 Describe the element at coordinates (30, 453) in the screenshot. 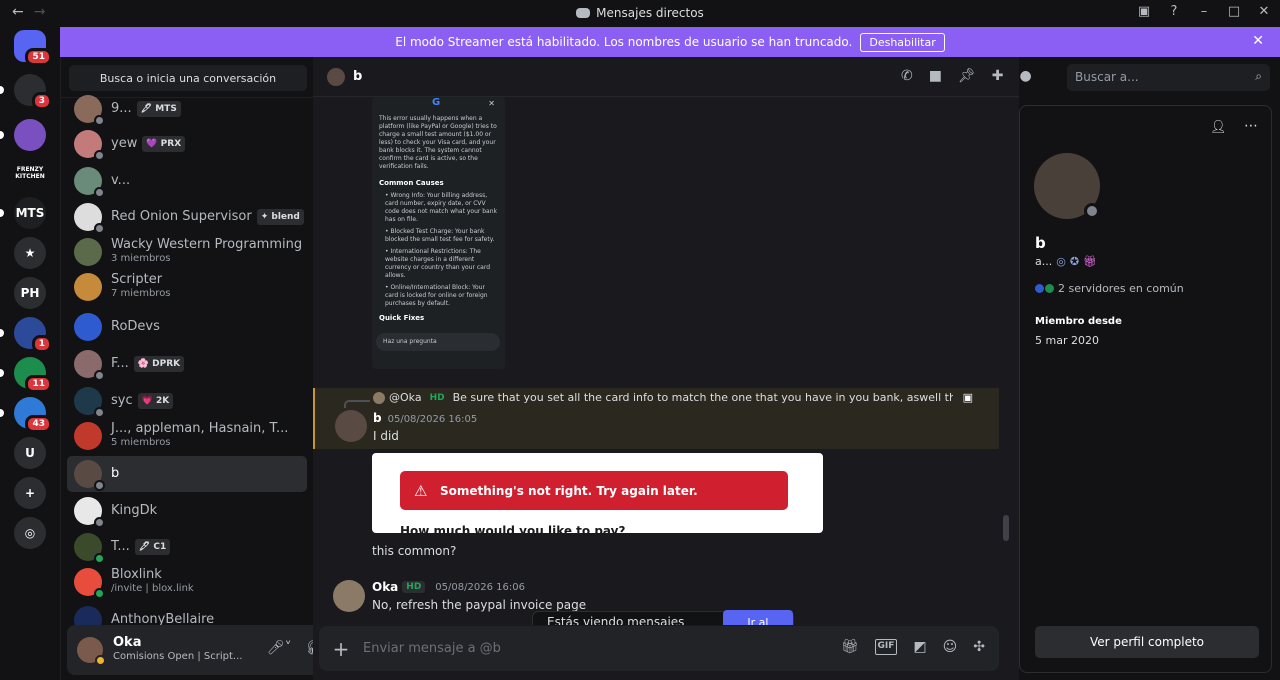

I see `server-icon: U` at that location.